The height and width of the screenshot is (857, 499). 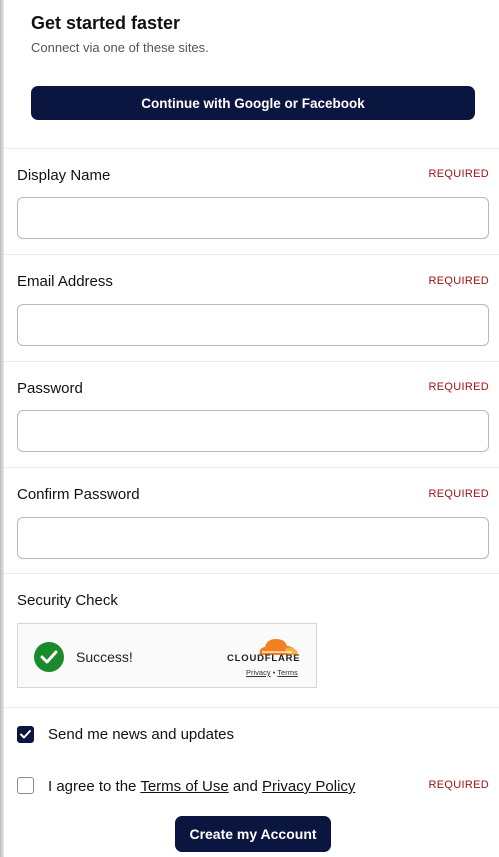 What do you see at coordinates (67, 600) in the screenshot?
I see `security-check-label: Security Check` at bounding box center [67, 600].